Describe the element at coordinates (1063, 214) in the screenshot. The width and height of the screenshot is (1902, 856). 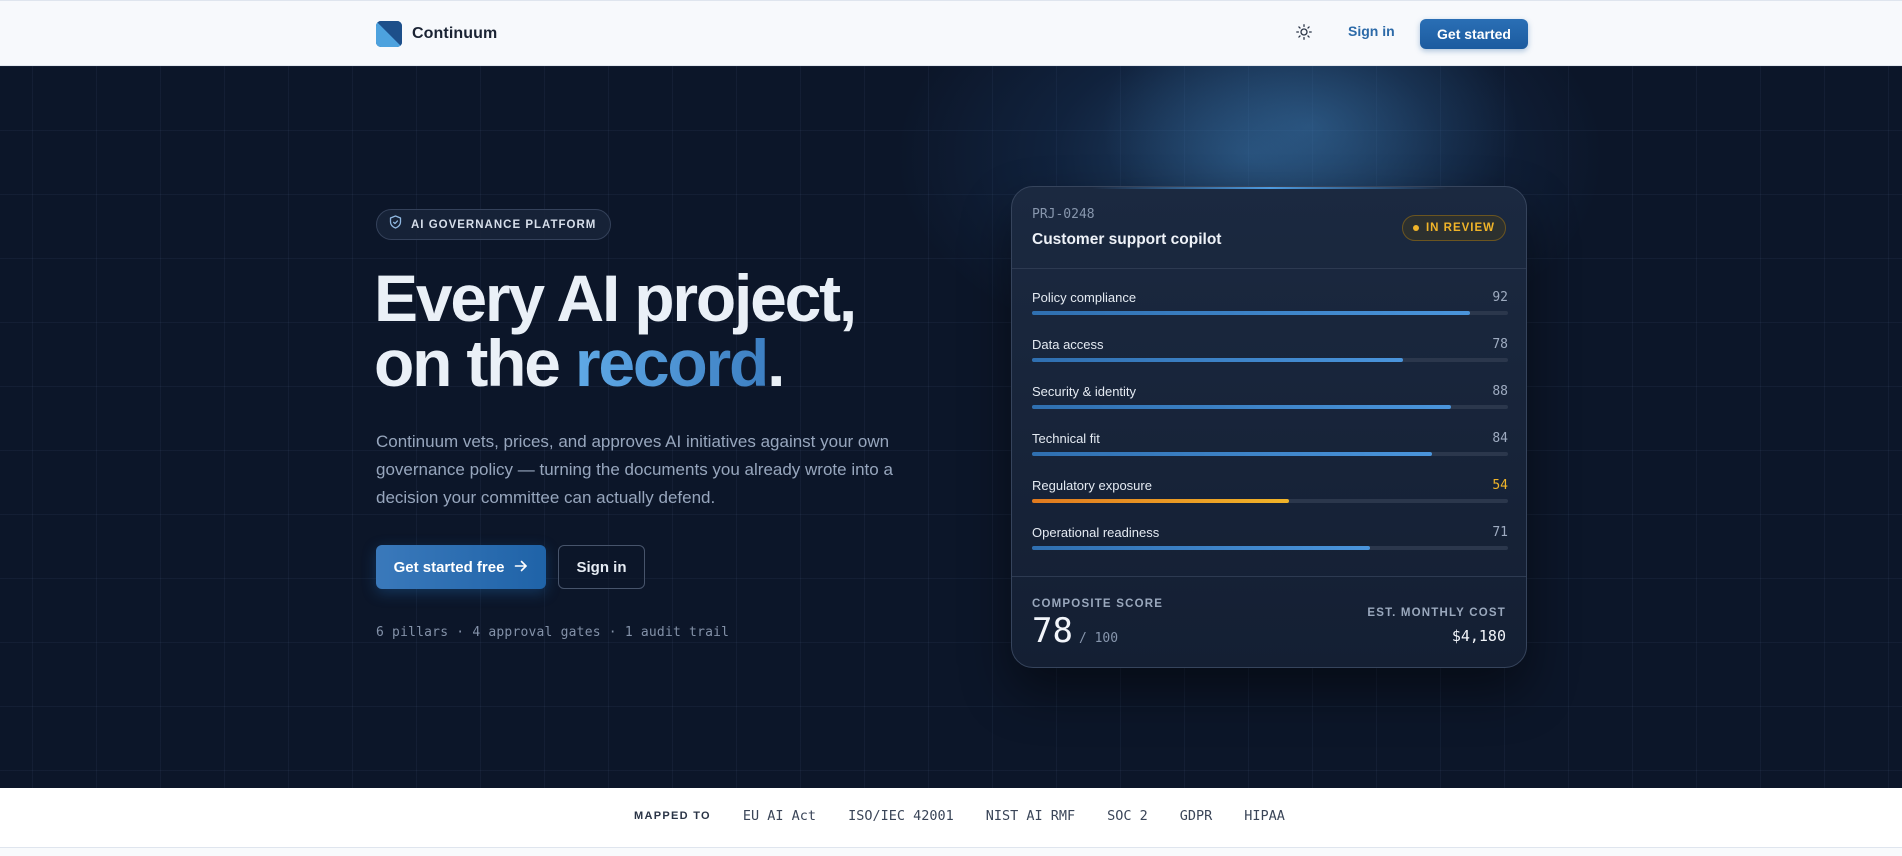
I see `project-id: PRJ-0248` at that location.